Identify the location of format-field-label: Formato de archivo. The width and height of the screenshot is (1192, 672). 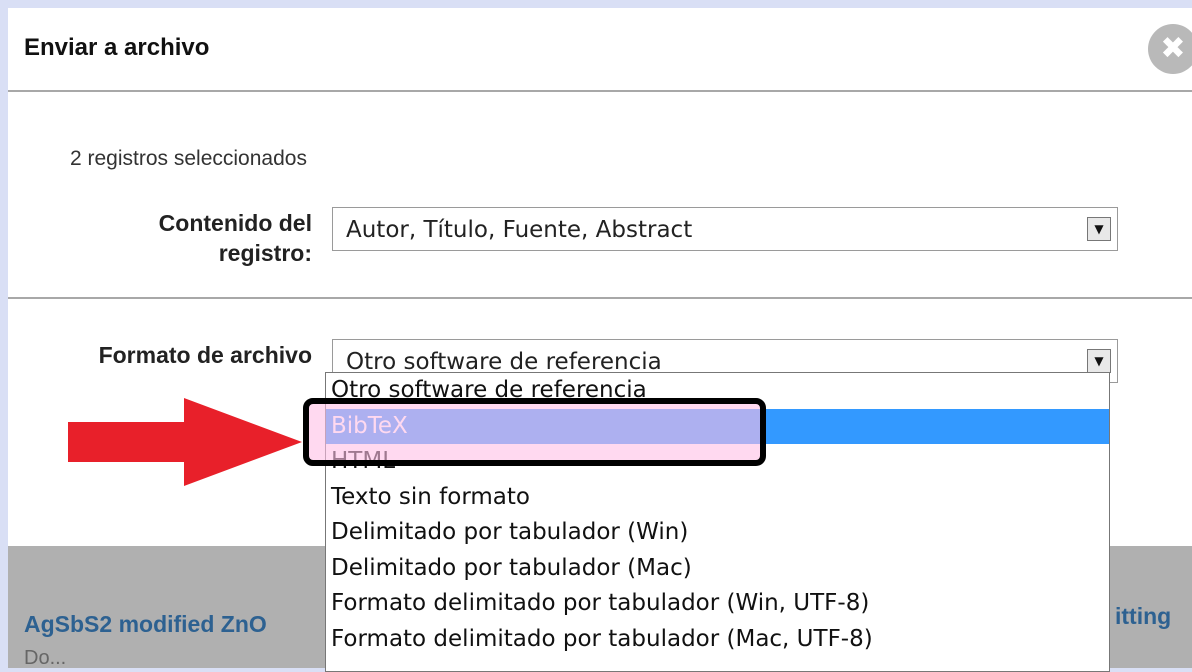
(205, 355).